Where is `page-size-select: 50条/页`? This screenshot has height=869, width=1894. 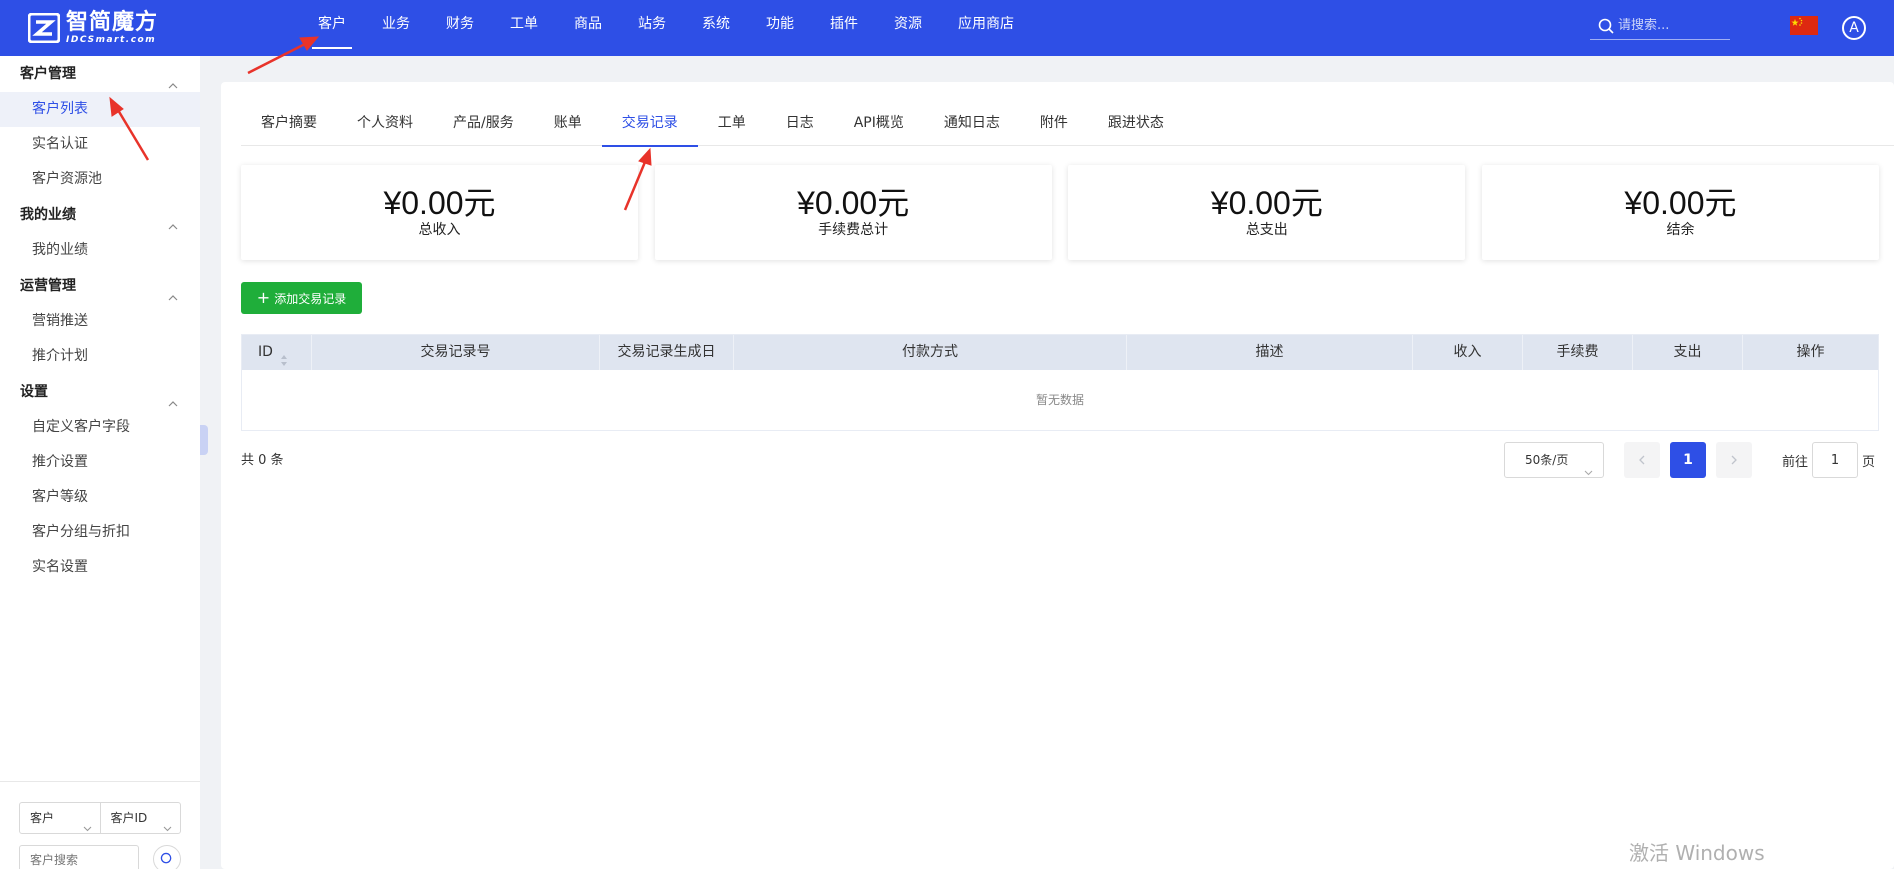 page-size-select: 50条/页 is located at coordinates (1554, 460).